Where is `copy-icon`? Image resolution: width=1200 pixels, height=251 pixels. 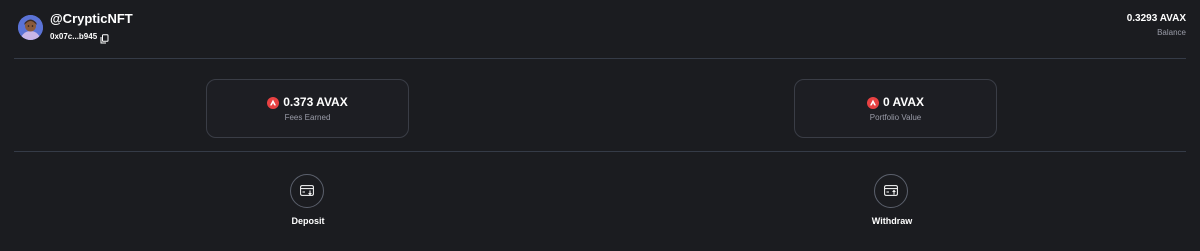
copy-icon is located at coordinates (104, 37).